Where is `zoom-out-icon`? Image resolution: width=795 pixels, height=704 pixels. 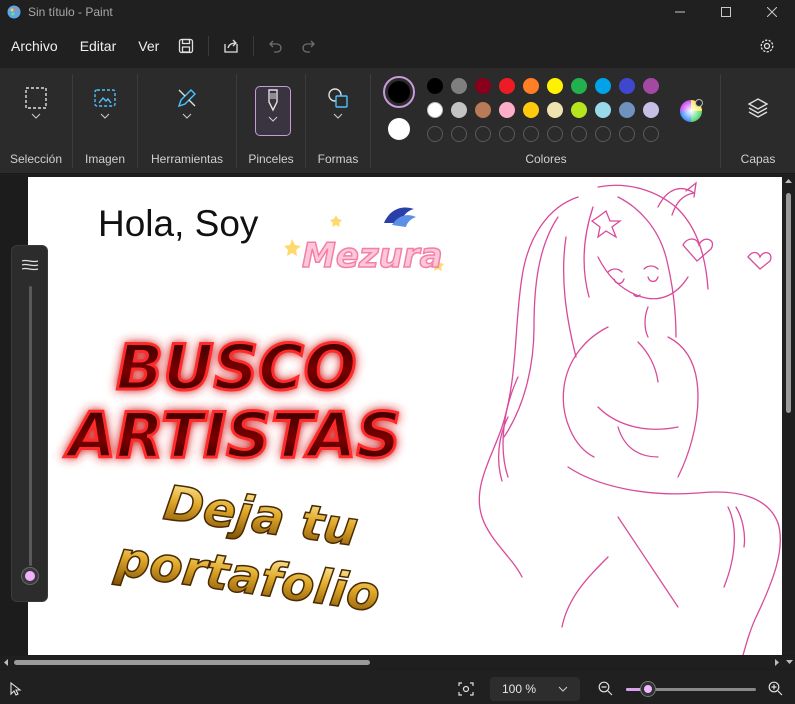 zoom-out-icon is located at coordinates (605, 688).